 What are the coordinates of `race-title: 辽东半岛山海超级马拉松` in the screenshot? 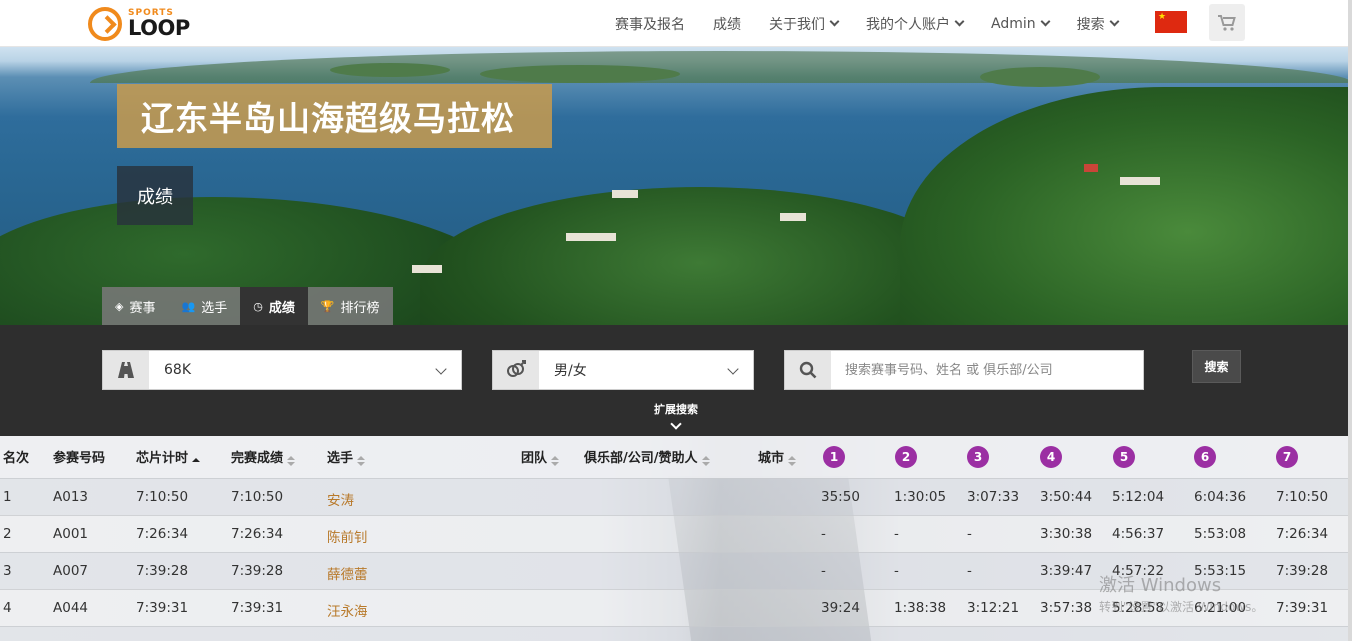 It's located at (328, 118).